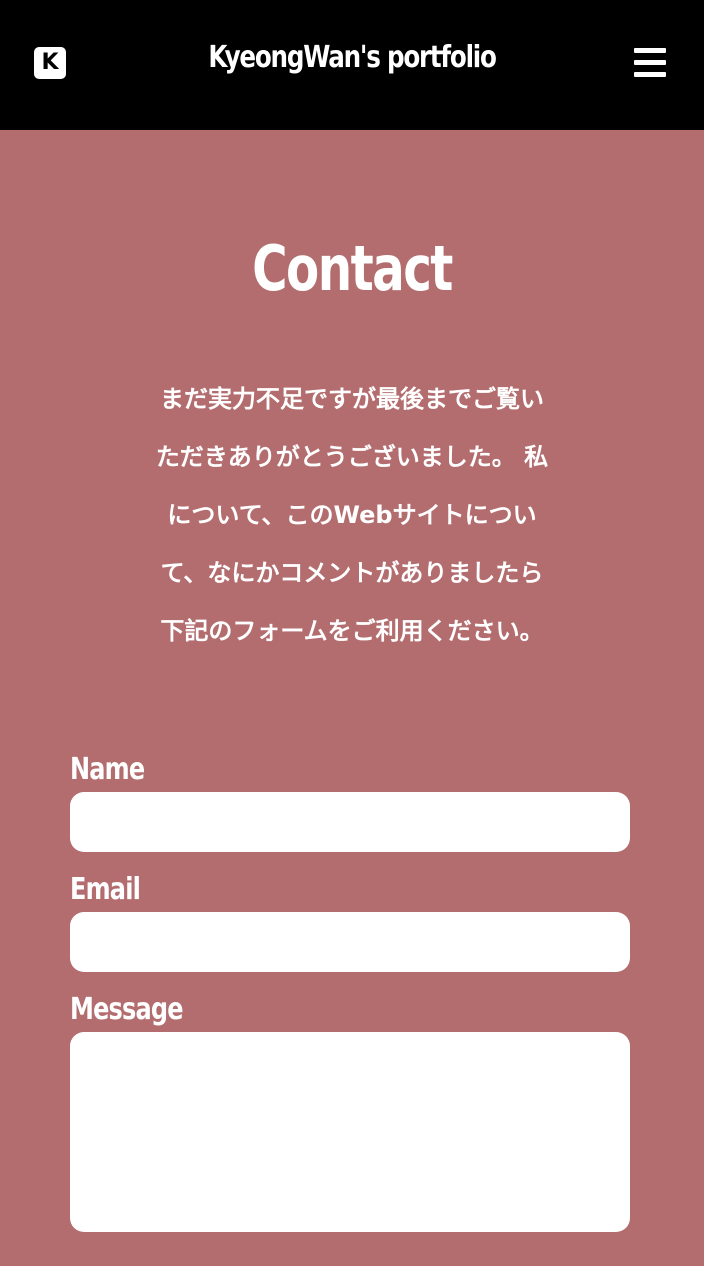  I want to click on intro-line: について、このWebサイトについ, so click(352, 515).